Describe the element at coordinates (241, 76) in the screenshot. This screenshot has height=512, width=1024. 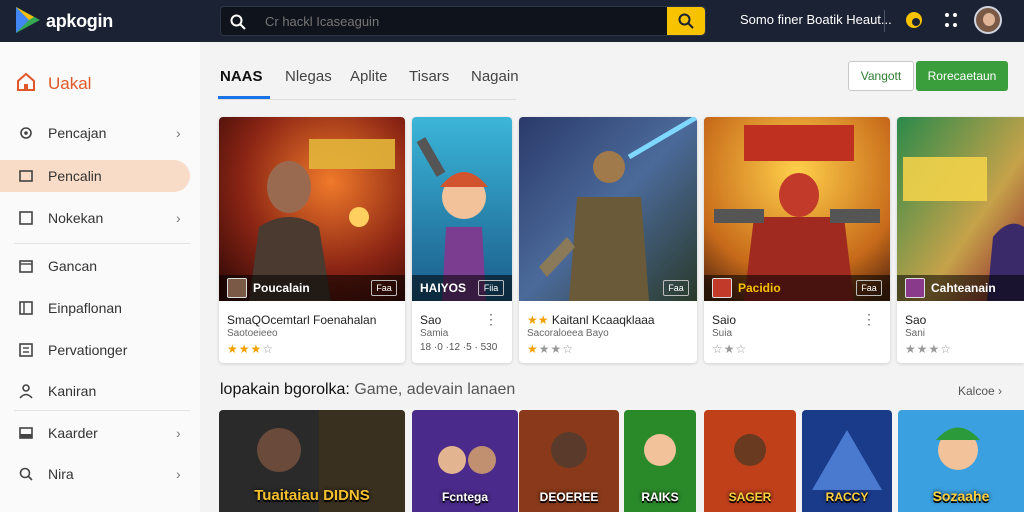
I see `tab-1: NAAS` at that location.